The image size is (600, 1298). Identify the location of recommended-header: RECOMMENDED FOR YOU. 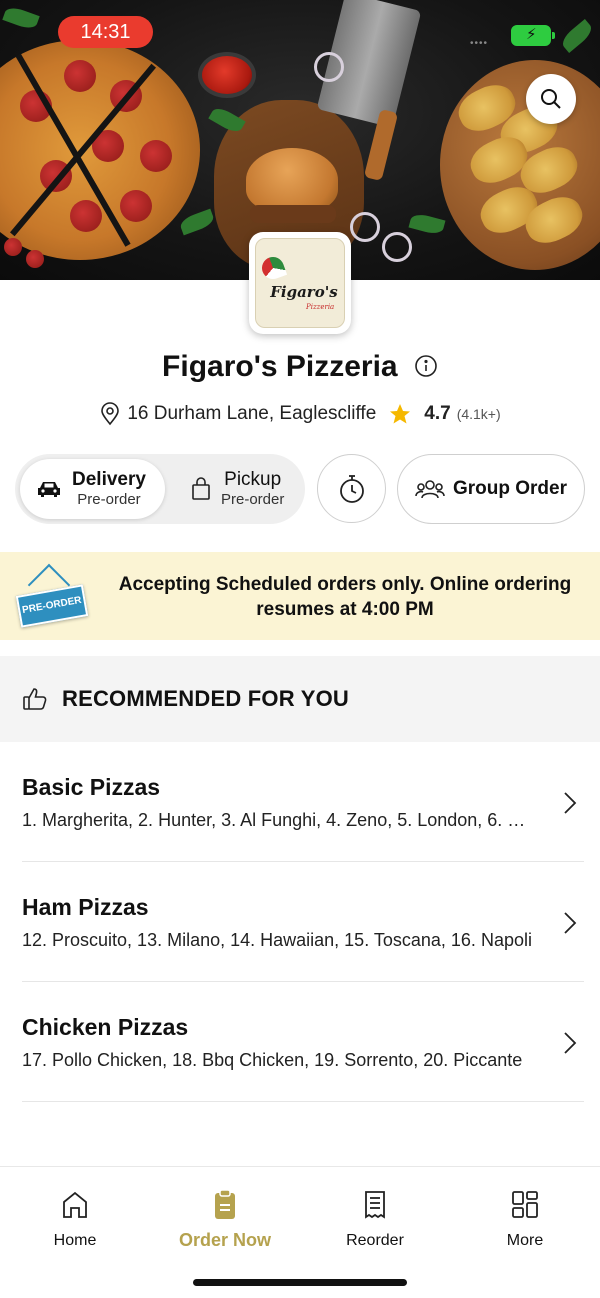
(300, 699).